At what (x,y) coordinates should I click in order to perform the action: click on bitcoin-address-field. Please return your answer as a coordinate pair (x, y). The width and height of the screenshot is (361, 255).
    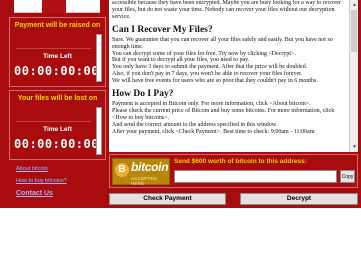
    Looking at the image, I should click on (255, 176).